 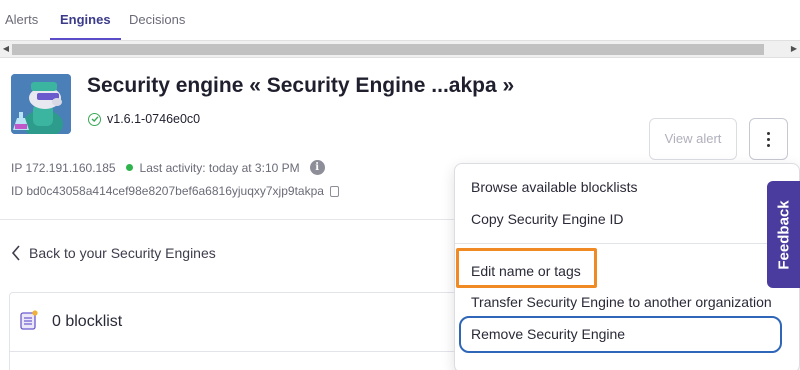 I want to click on check-circle-icon, so click(x=94, y=119).